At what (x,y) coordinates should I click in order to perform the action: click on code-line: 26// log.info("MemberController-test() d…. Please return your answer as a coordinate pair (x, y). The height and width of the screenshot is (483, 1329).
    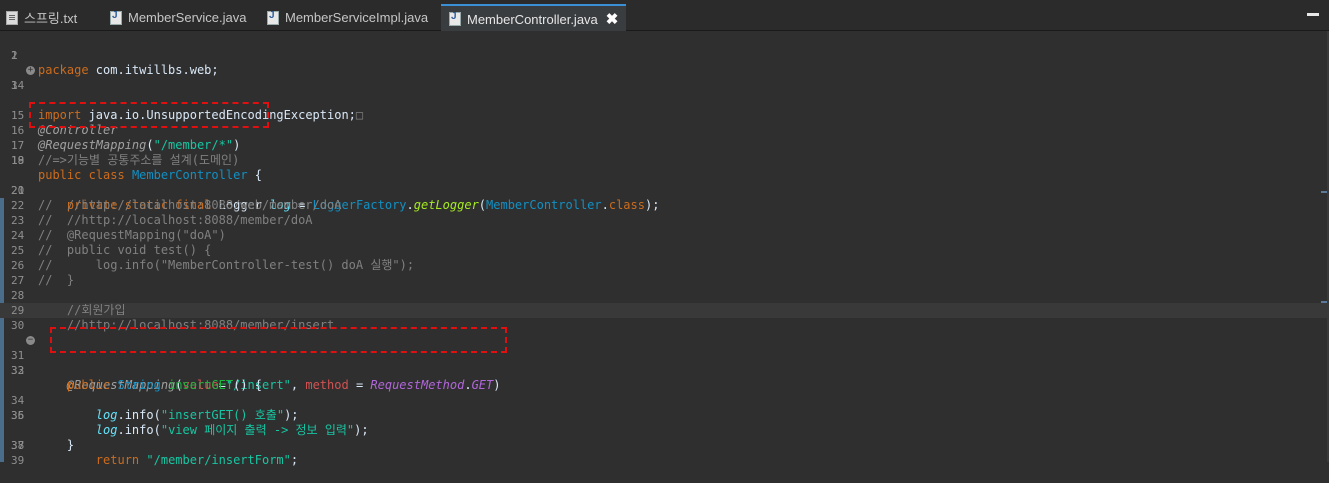
    Looking at the image, I should click on (213, 265).